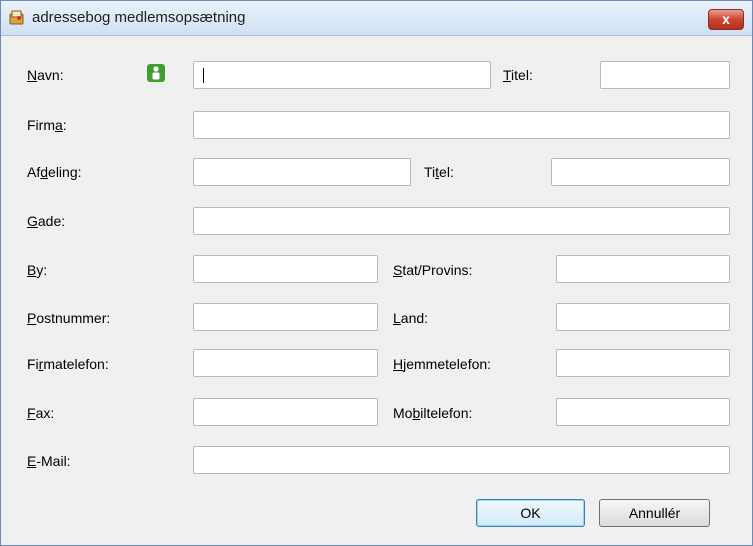  I want to click on mobiltelefon-input, so click(643, 412).